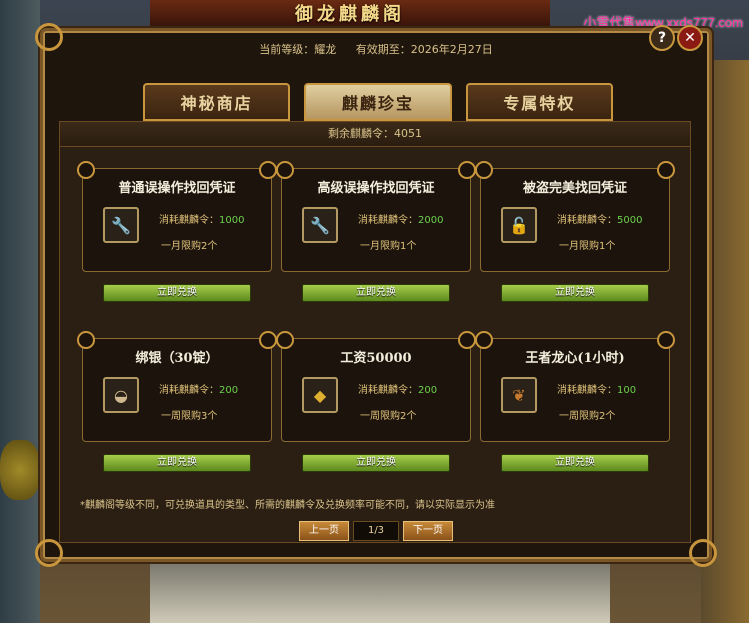 The image size is (749, 623). Describe the element at coordinates (597, 390) in the screenshot. I see `item-cost: 消耗麒麟令：100` at that location.